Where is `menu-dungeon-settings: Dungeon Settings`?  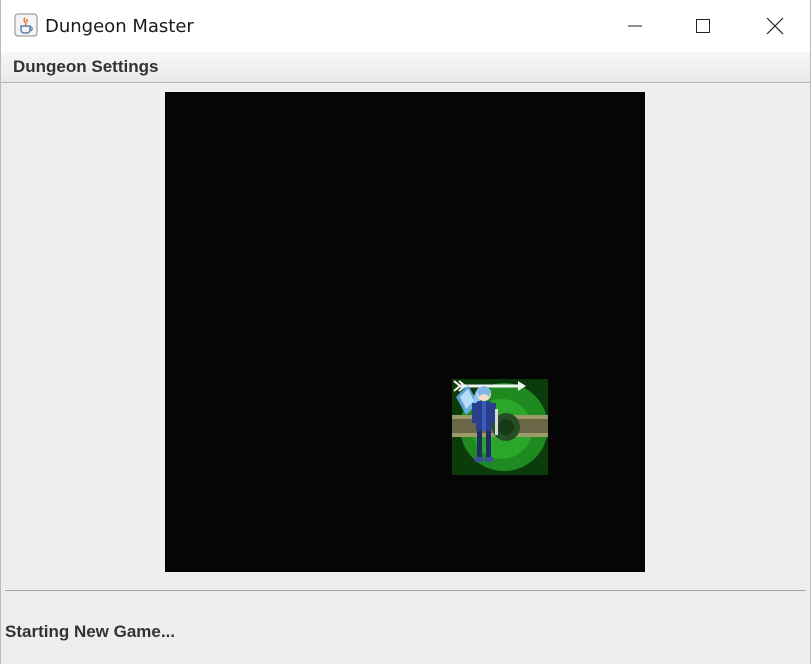
menu-dungeon-settings: Dungeon Settings is located at coordinates (85, 67).